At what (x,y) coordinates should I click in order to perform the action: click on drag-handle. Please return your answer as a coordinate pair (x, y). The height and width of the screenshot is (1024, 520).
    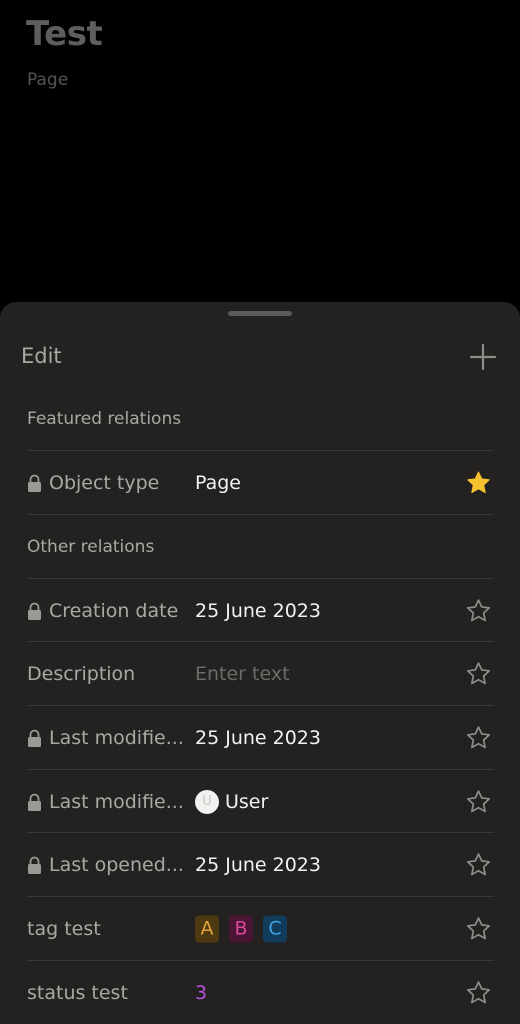
    Looking at the image, I should click on (260, 313).